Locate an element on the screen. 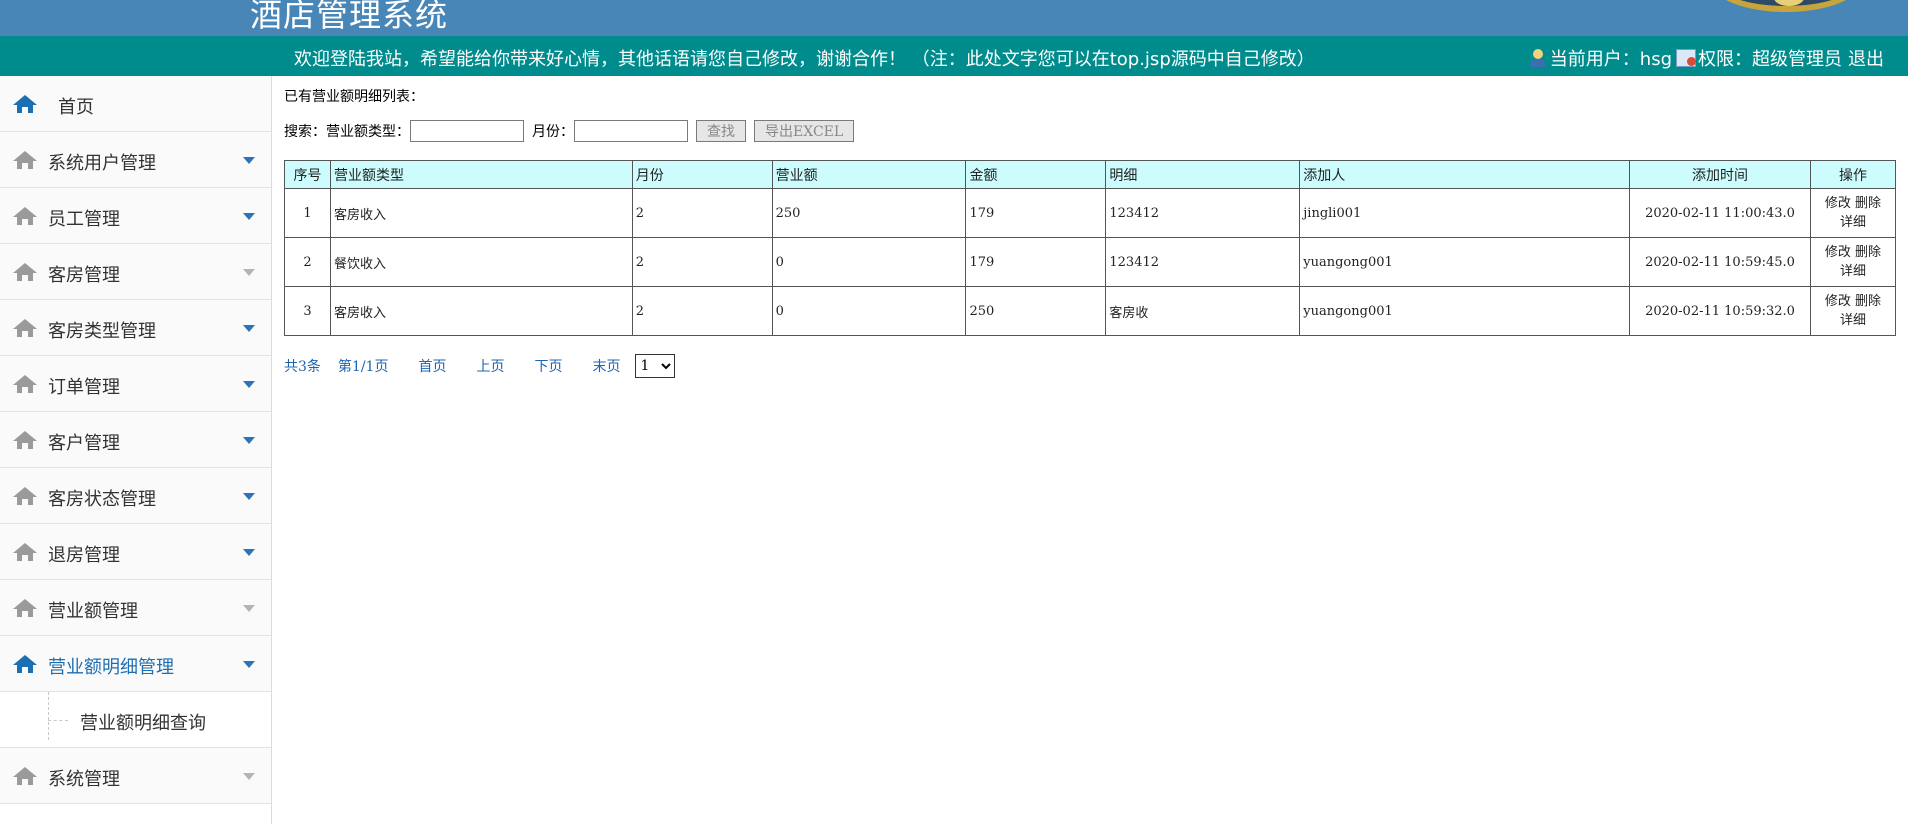  sidebar-subitem-label: 营业额明细查询 is located at coordinates (143, 722).